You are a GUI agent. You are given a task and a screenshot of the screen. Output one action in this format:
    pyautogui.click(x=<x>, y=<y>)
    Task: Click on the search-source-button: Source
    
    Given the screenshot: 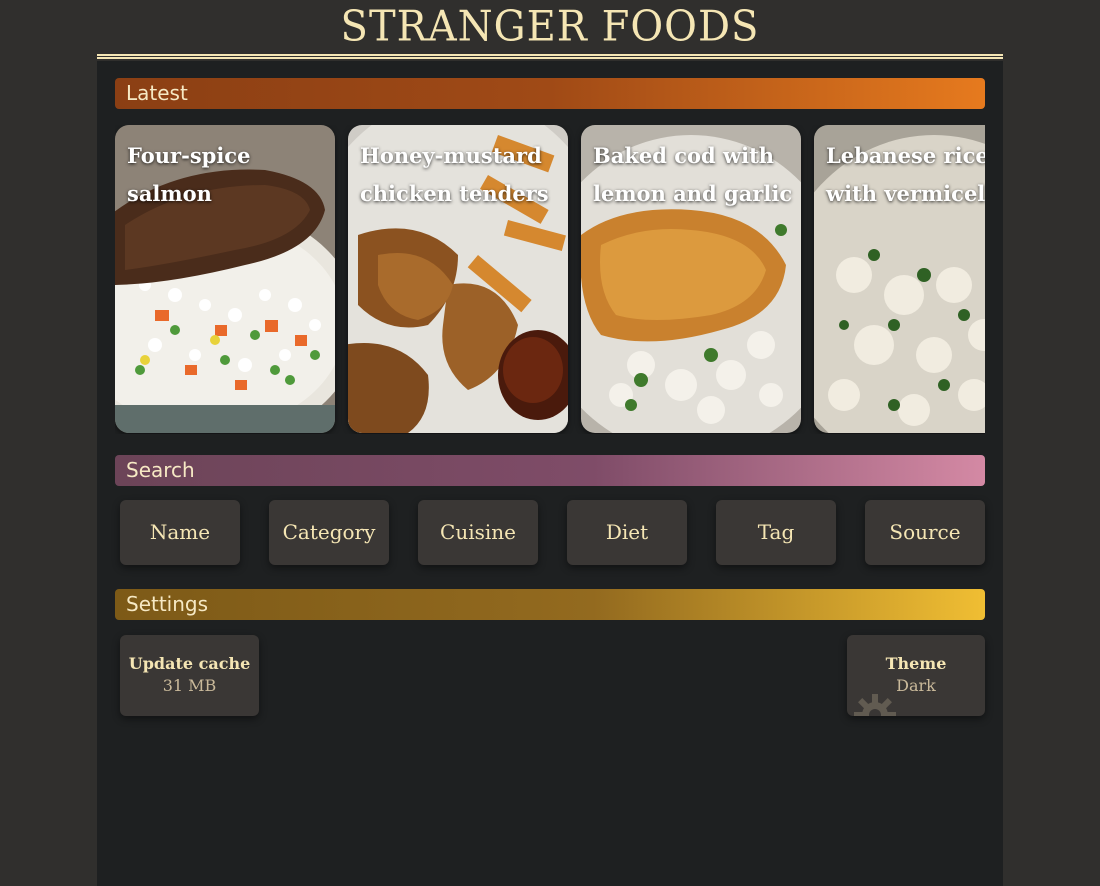 What is the action you would take?
    pyautogui.click(x=925, y=532)
    